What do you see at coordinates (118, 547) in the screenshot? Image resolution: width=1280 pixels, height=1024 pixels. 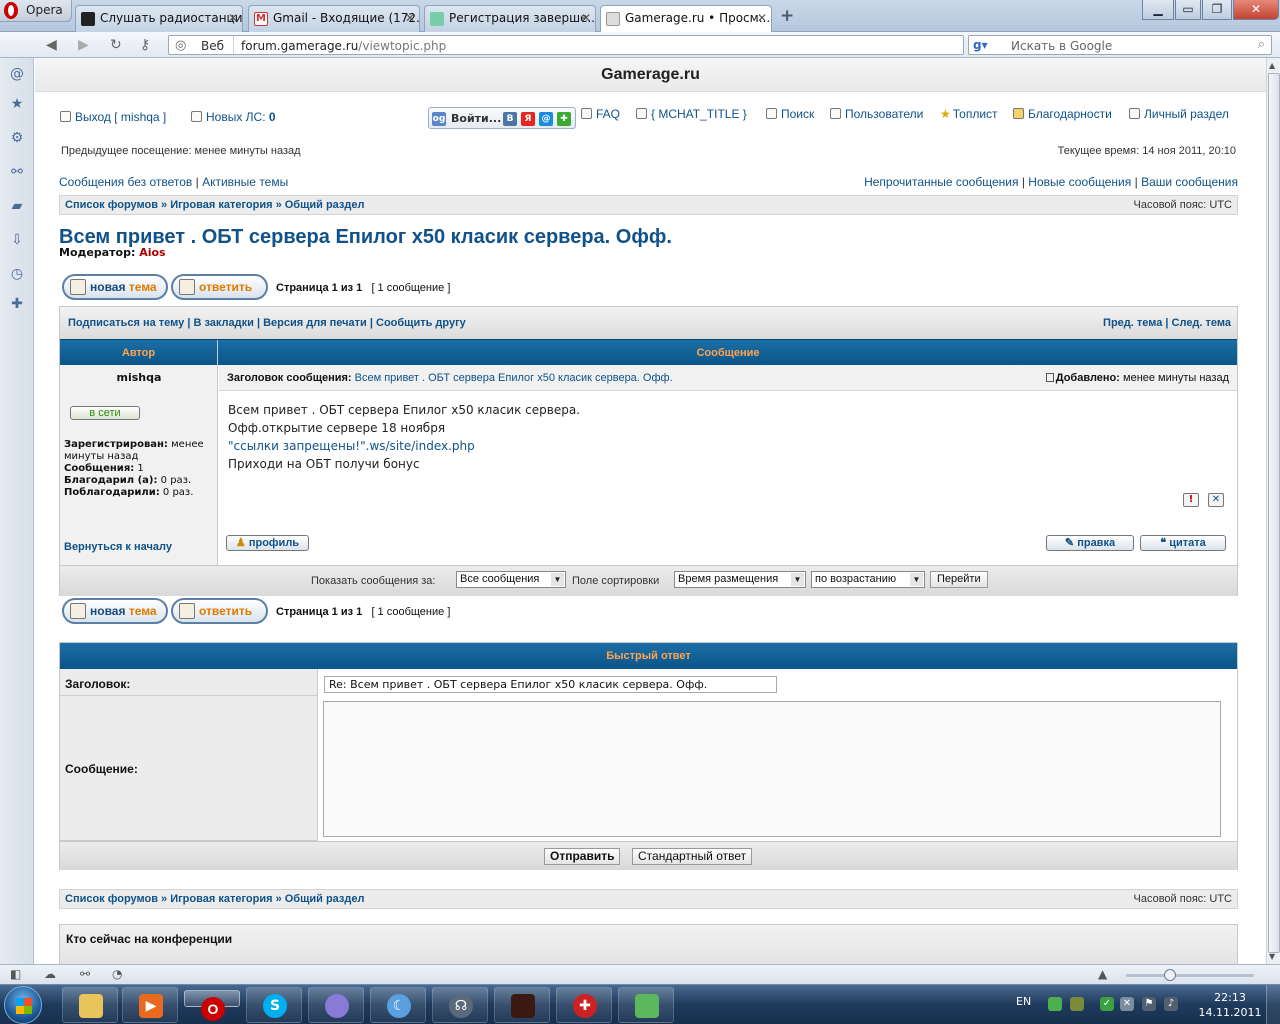 I see `back-to-top-link: Вернуться к началу` at bounding box center [118, 547].